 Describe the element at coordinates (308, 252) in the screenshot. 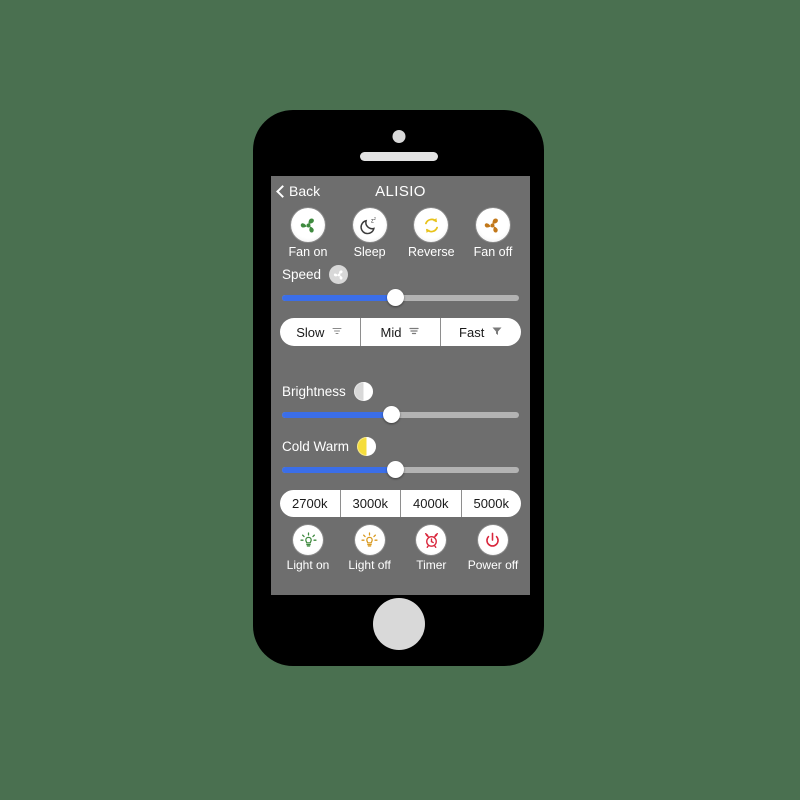

I see `fan-mode-label: Fan on` at that location.